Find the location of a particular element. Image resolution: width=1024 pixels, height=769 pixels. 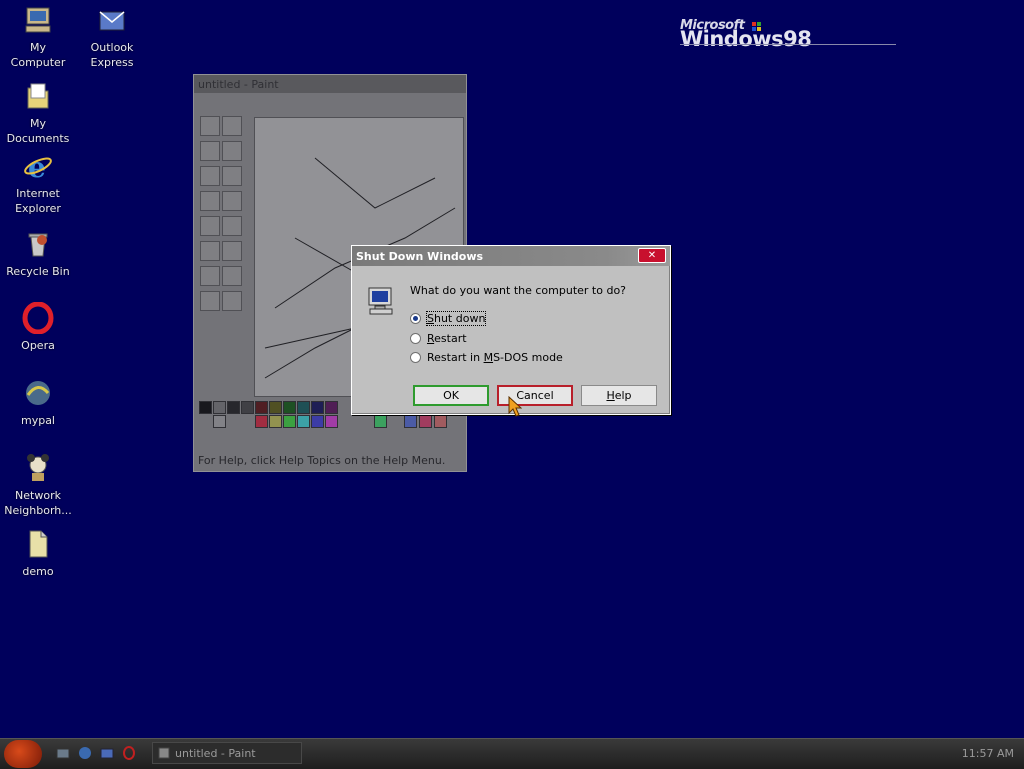

desktop-icon-opera: Opera is located at coordinates (38, 327).